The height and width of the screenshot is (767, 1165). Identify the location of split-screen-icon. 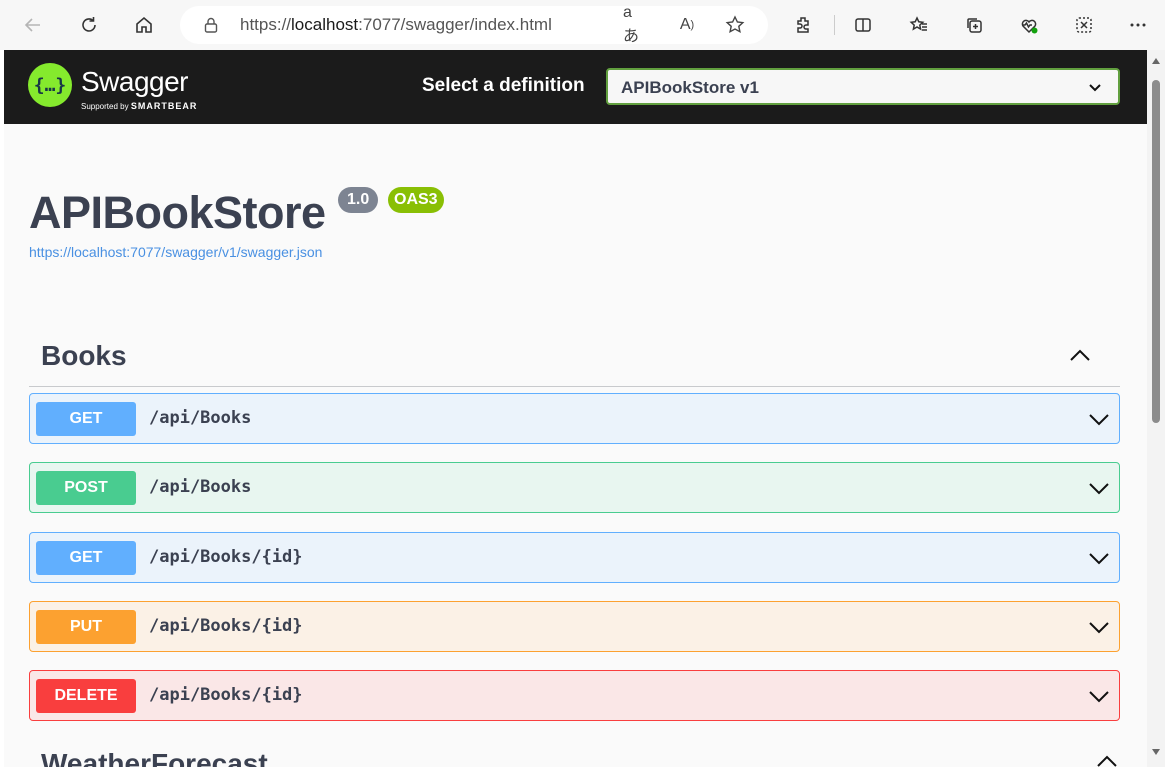
(863, 25).